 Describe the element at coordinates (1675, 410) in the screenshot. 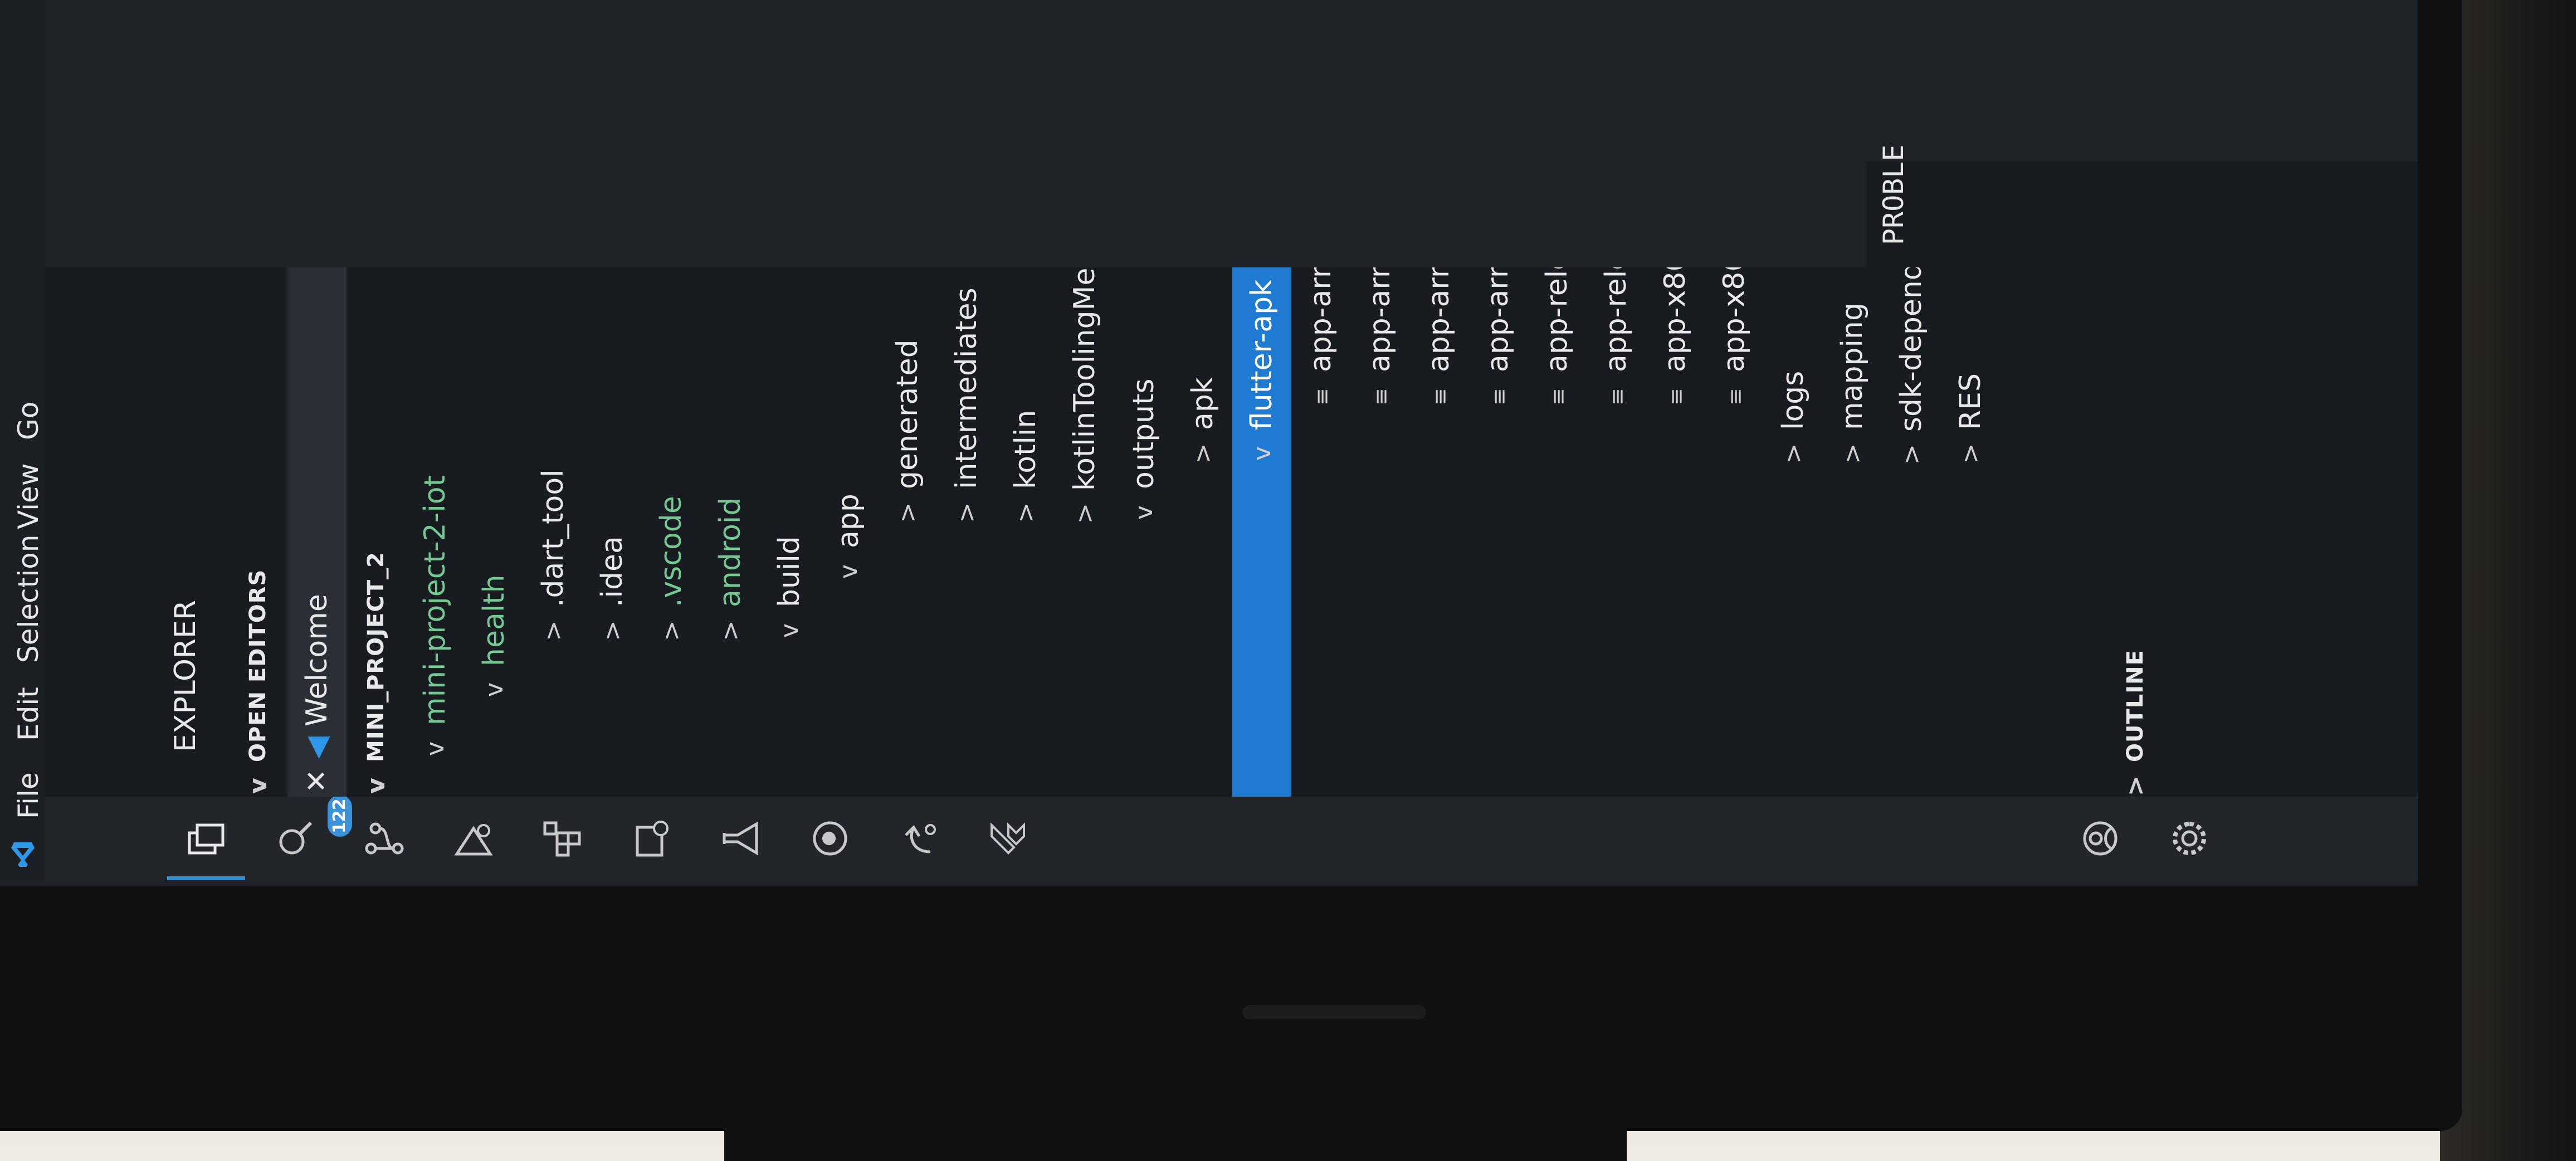

I see `tree-file-item: ≡app-x86_64-release.apk` at that location.